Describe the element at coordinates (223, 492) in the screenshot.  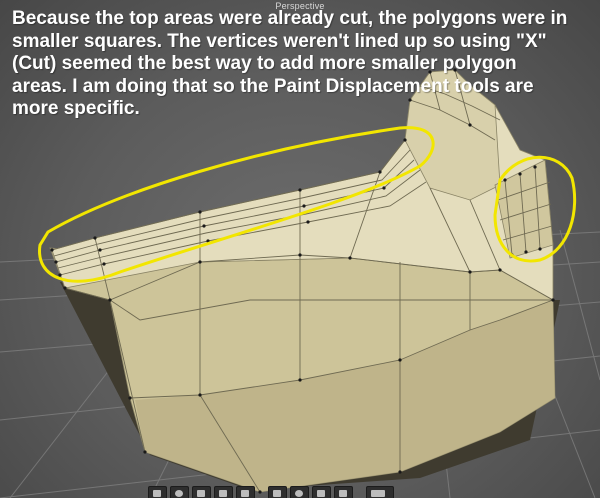
I see `camera-icon` at that location.